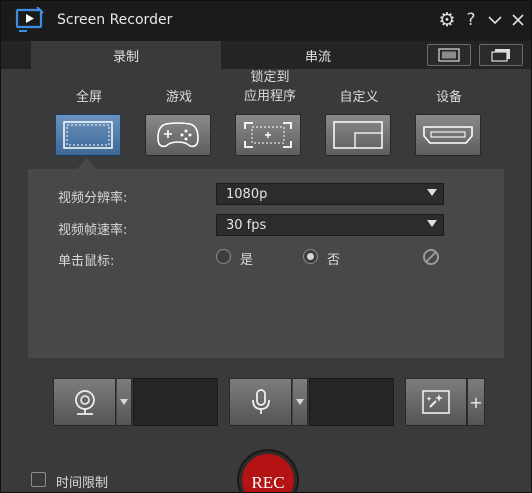  Describe the element at coordinates (268, 482) in the screenshot. I see `record-button-label: REC` at that location.